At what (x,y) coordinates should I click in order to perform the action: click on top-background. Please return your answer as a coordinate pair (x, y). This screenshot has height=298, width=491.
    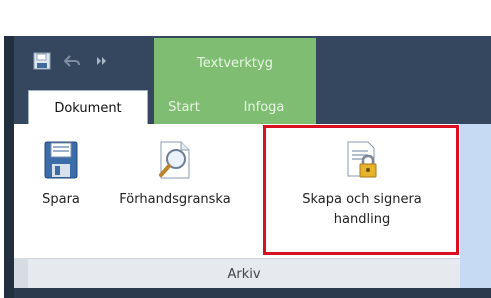
    Looking at the image, I should click on (245, 18).